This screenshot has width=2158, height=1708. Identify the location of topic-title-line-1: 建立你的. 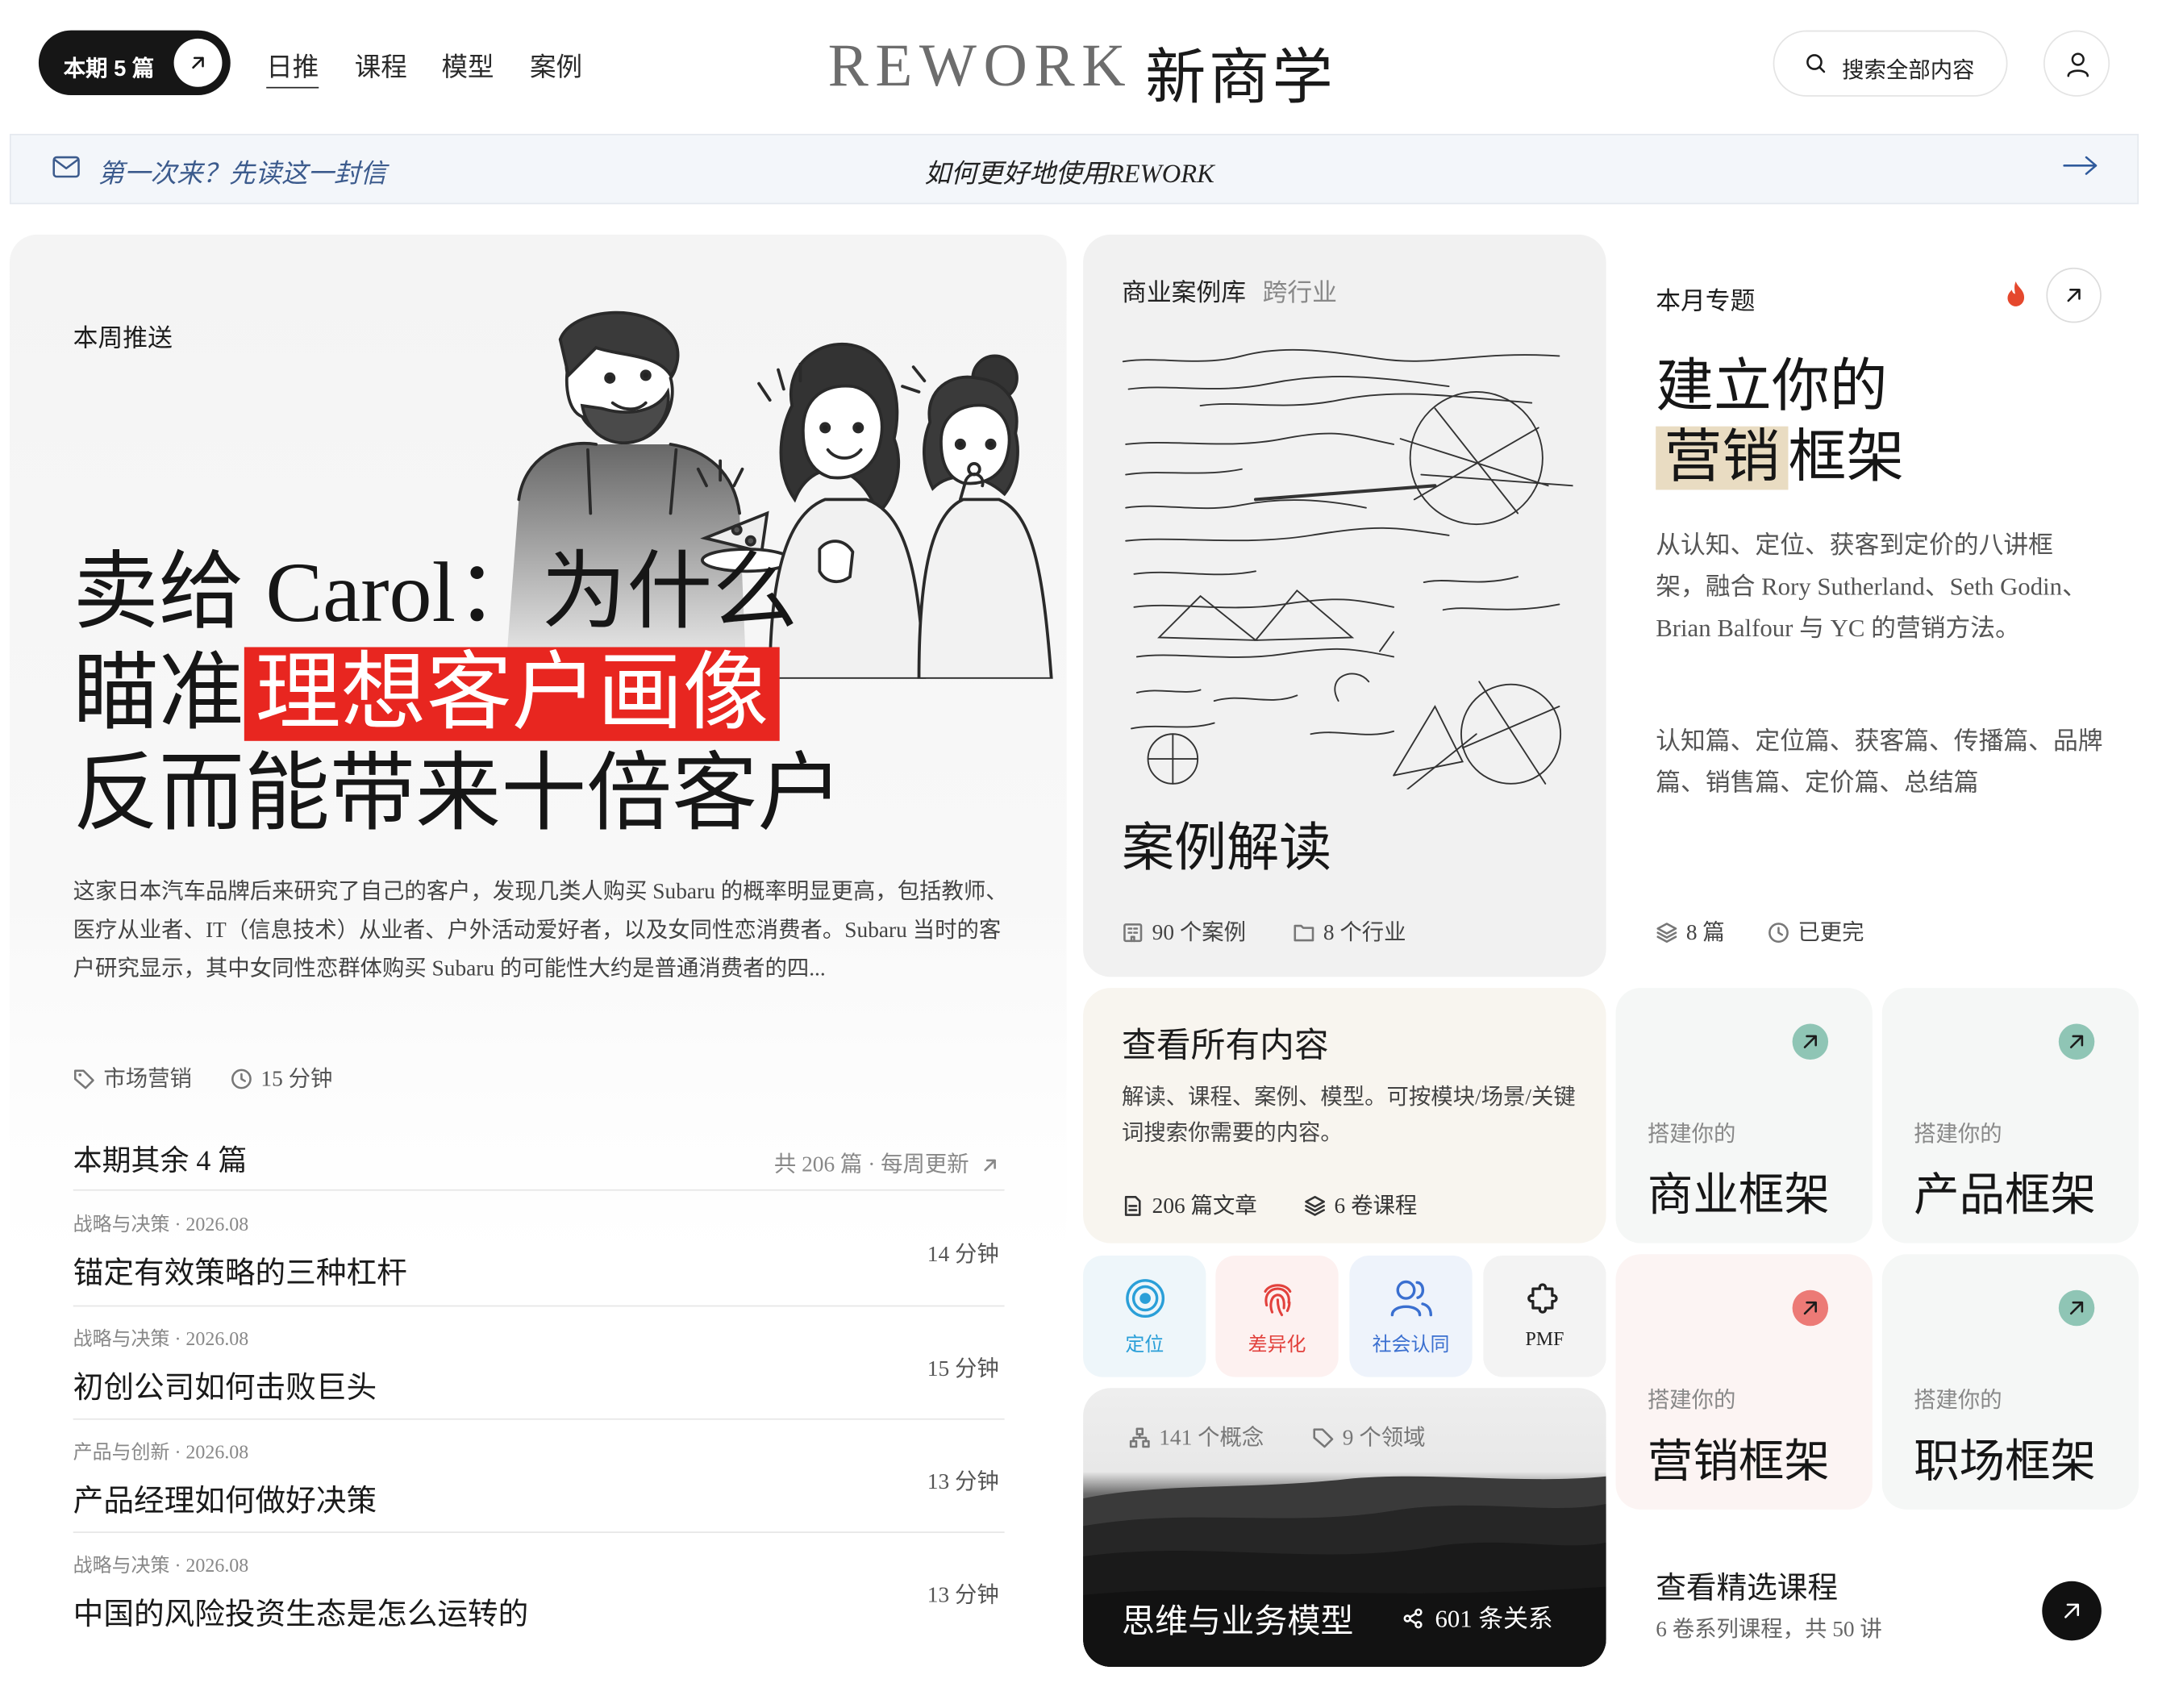
(1772, 388).